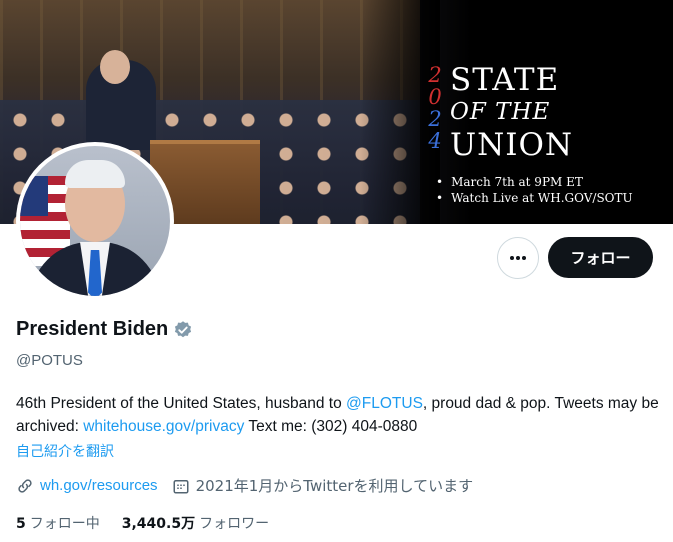 The height and width of the screenshot is (542, 673). What do you see at coordinates (500, 112) in the screenshot?
I see `sotu-title-line2: OF THE` at bounding box center [500, 112].